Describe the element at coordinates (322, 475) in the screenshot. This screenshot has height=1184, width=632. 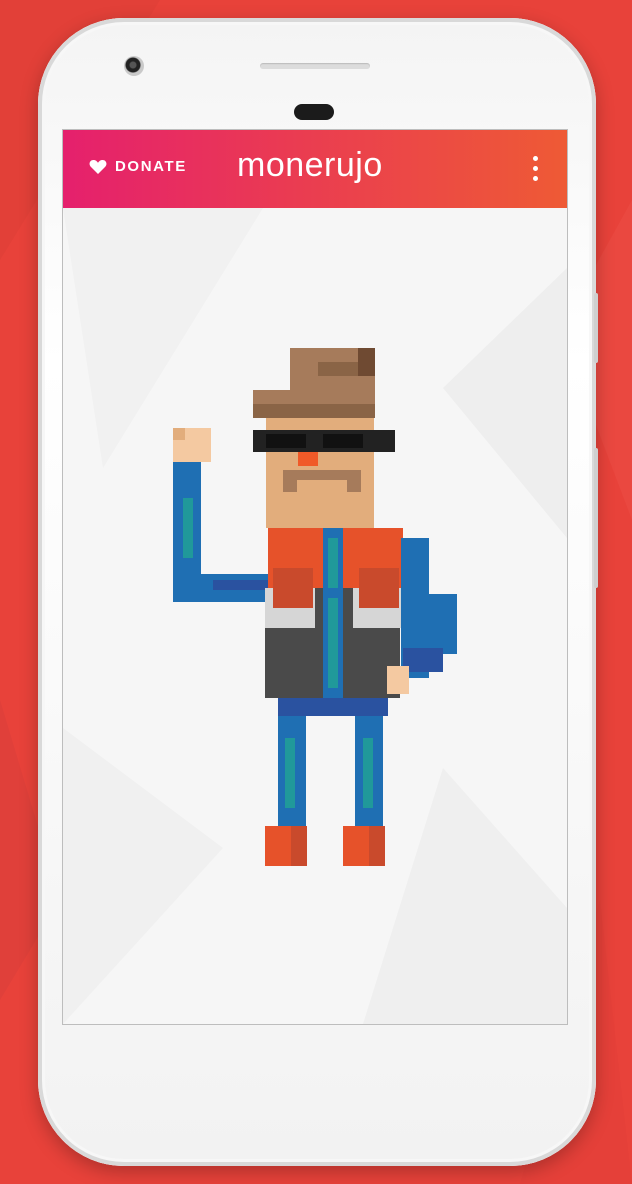
I see `mustache` at that location.